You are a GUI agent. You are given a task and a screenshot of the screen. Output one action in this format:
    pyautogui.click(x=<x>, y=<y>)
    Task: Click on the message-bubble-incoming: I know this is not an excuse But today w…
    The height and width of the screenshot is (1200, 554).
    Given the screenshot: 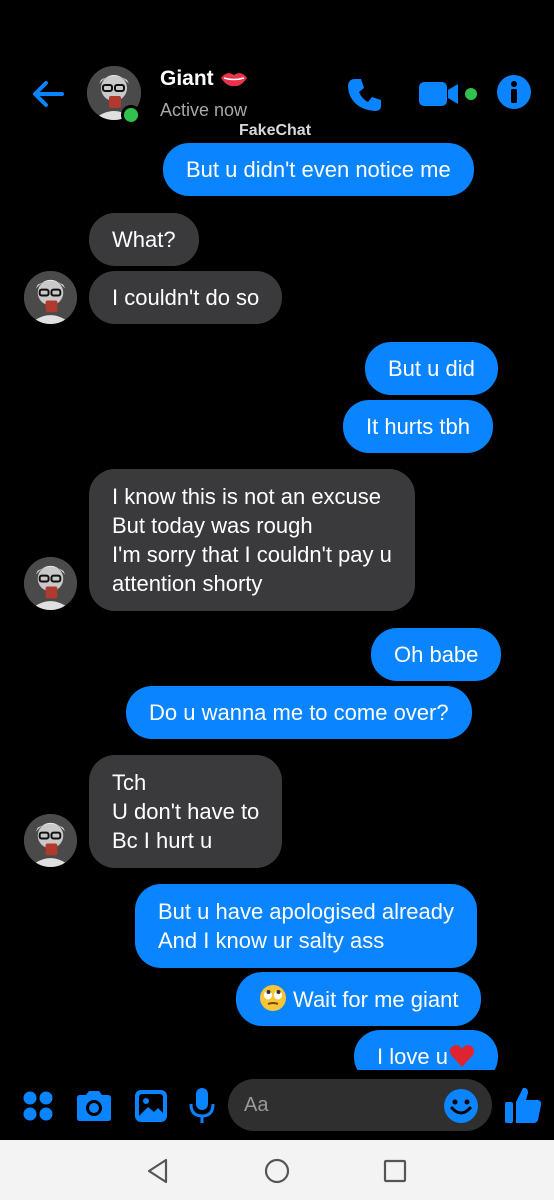 What is the action you would take?
    pyautogui.click(x=252, y=540)
    